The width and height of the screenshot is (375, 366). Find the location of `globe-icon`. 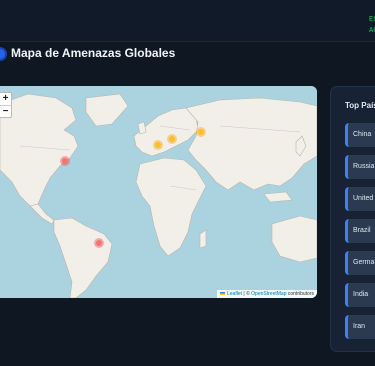

globe-icon is located at coordinates (2, 54).